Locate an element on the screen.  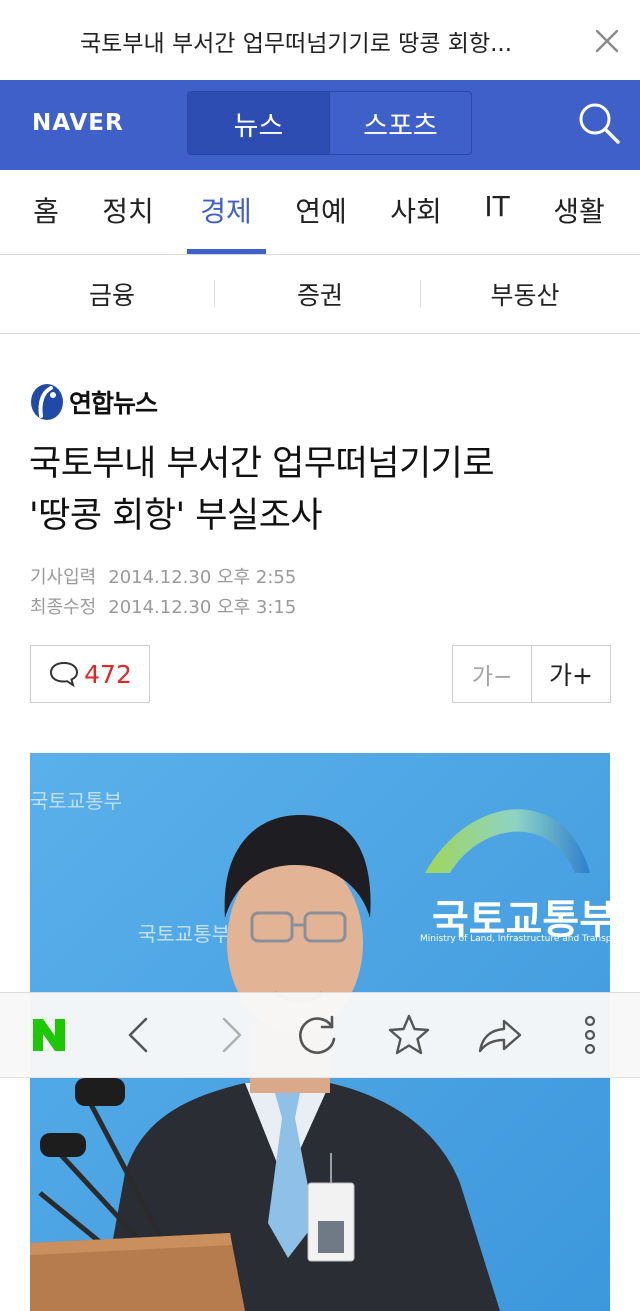
category-nav: 홈 정치 경제 연예 사회 IT 생활 is located at coordinates (320, 212).